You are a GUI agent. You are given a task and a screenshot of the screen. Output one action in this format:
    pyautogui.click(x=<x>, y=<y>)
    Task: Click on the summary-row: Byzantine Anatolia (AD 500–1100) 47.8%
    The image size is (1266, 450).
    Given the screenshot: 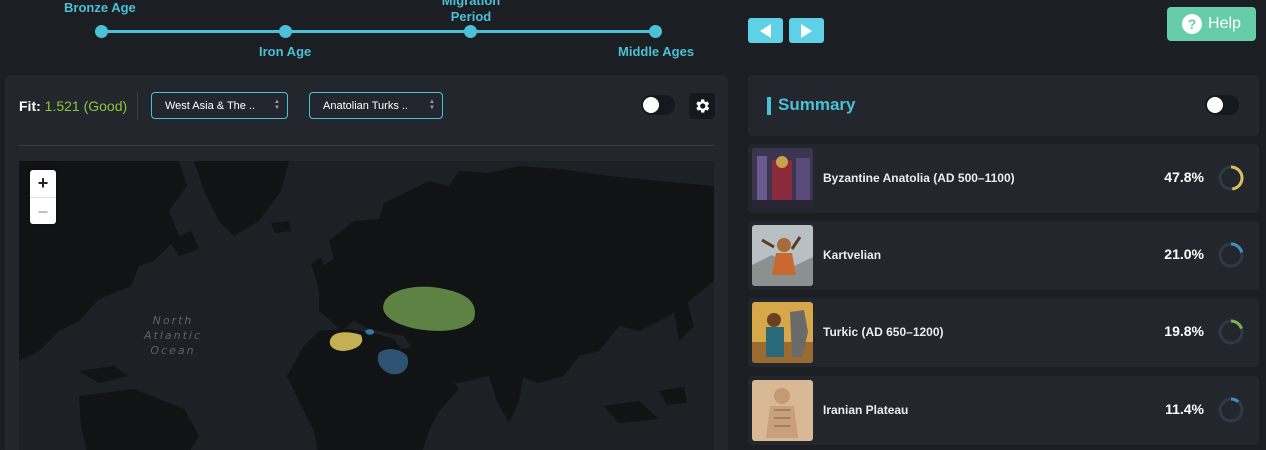 What is the action you would take?
    pyautogui.click(x=1003, y=178)
    